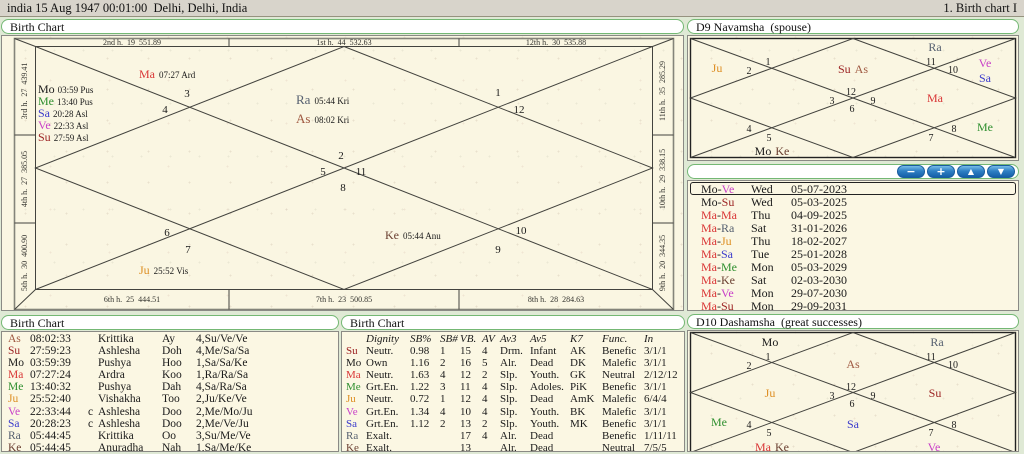  What do you see at coordinates (853, 214) in the screenshot?
I see `dasha-row: Ma-Ma Thu 04-09-2025` at bounding box center [853, 214].